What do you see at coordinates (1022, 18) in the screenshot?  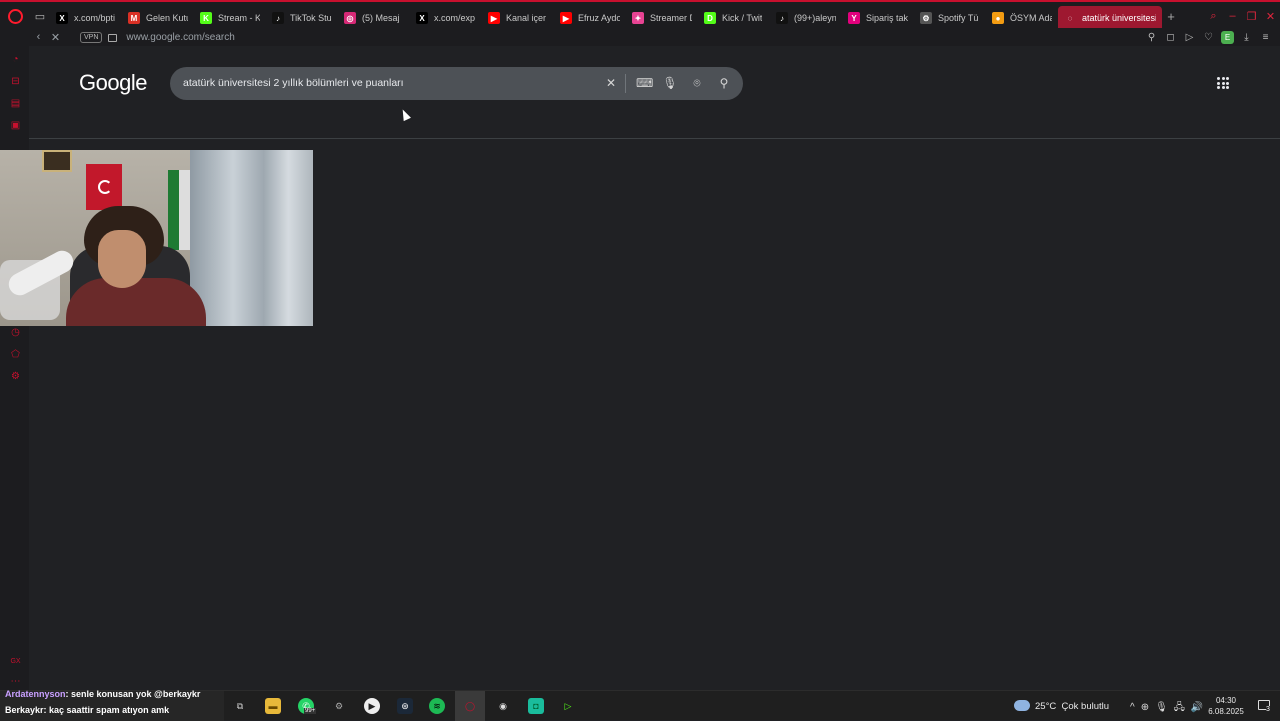 I see `tab-13: ● ÖSYM Ada` at bounding box center [1022, 18].